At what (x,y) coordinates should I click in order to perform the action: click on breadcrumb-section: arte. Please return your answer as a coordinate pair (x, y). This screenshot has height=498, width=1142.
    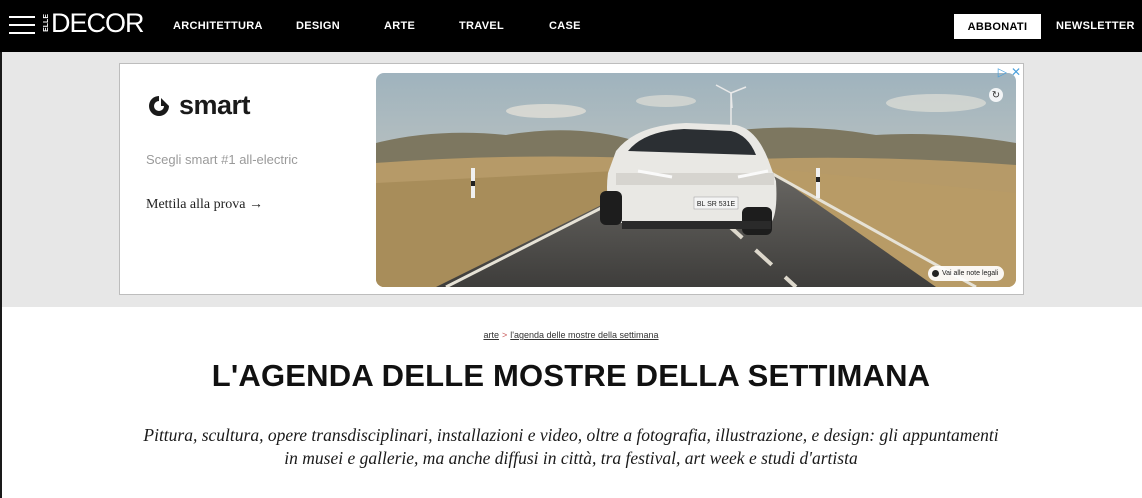
    Looking at the image, I should click on (491, 335).